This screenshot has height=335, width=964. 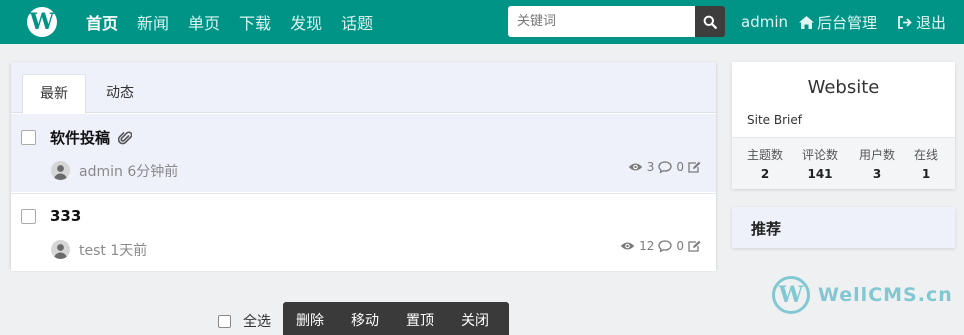 I want to click on thread-author: test, so click(x=92, y=251).